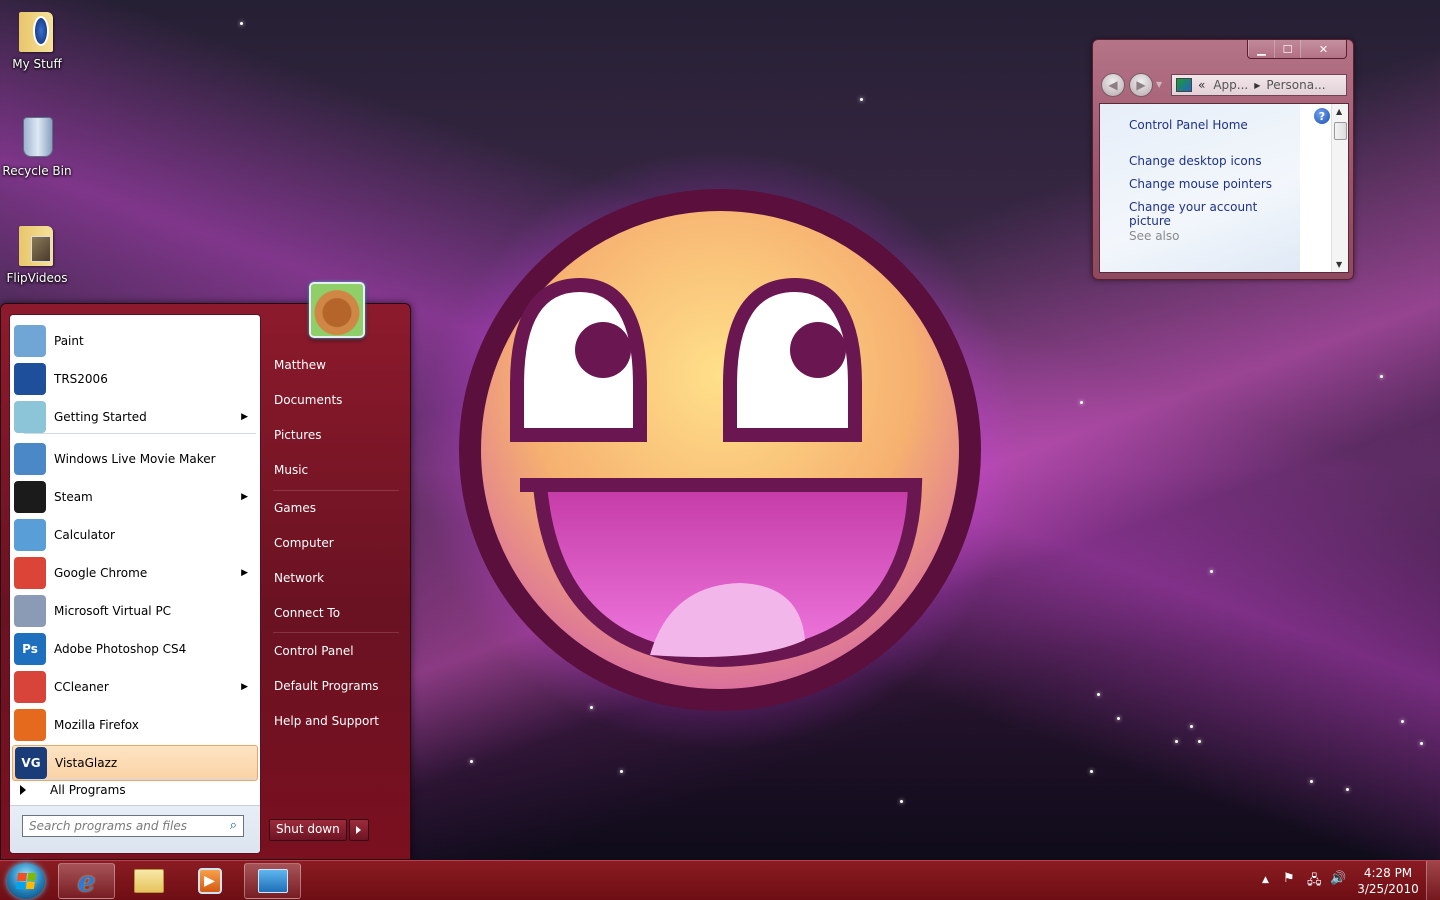  What do you see at coordinates (1287, 49) in the screenshot?
I see `maximize-button: ☐` at bounding box center [1287, 49].